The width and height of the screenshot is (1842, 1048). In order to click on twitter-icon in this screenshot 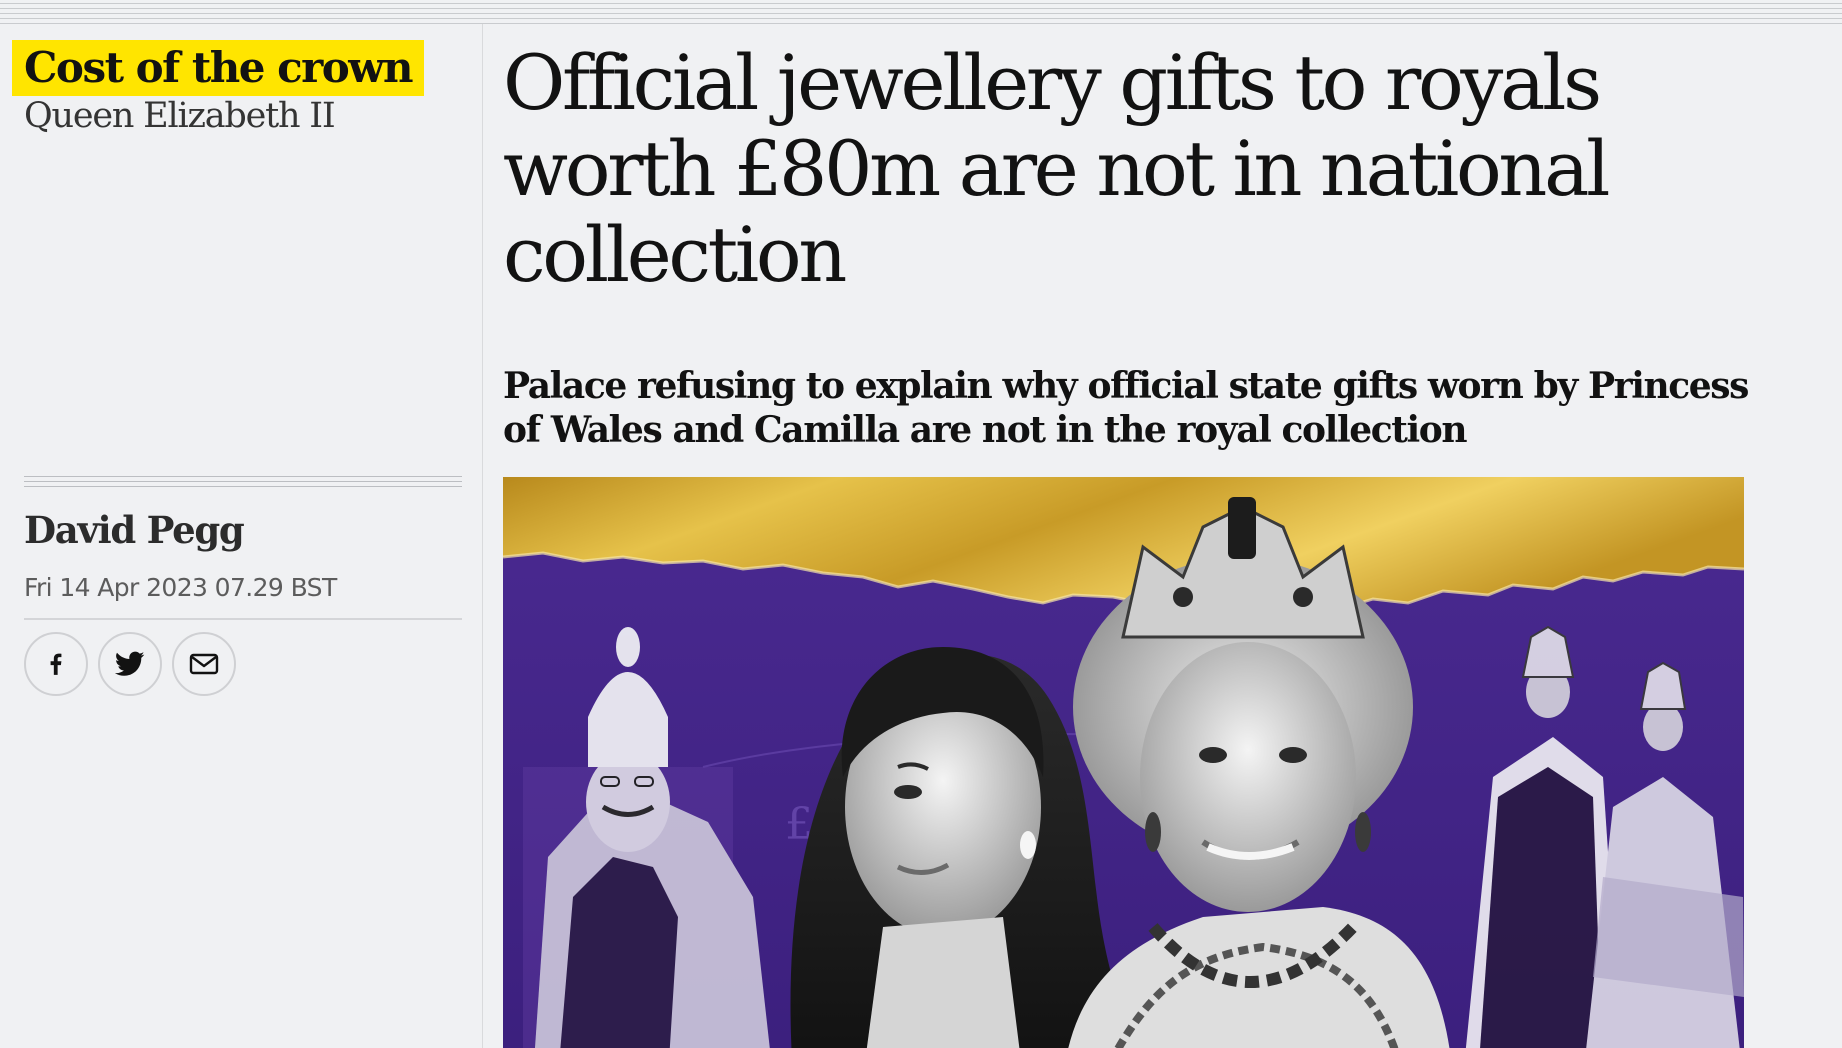, I will do `click(130, 663)`.